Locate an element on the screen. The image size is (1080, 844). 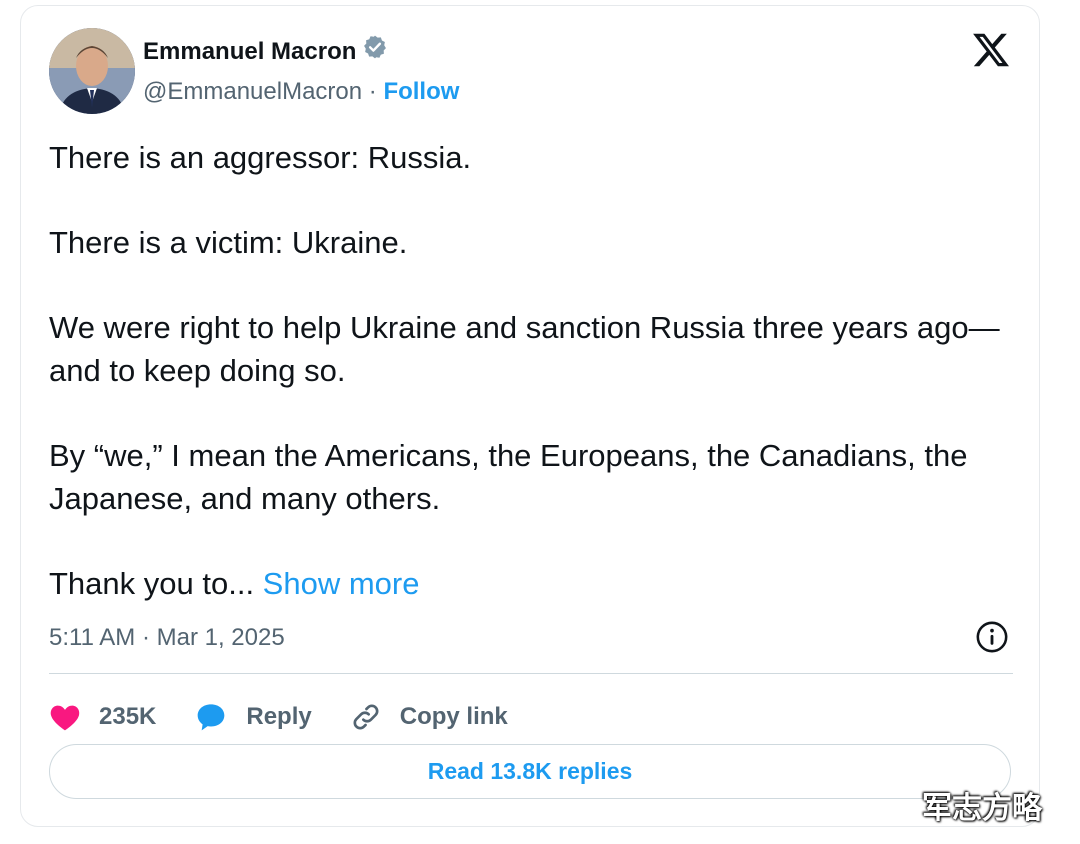
follow-button: Follow is located at coordinates (421, 91).